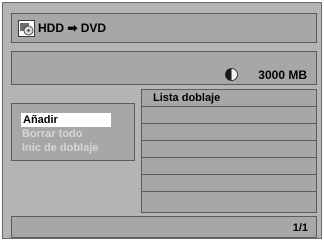 The width and height of the screenshot is (324, 241). Describe the element at coordinates (51, 28) in the screenshot. I see `source-label: HDD` at that location.